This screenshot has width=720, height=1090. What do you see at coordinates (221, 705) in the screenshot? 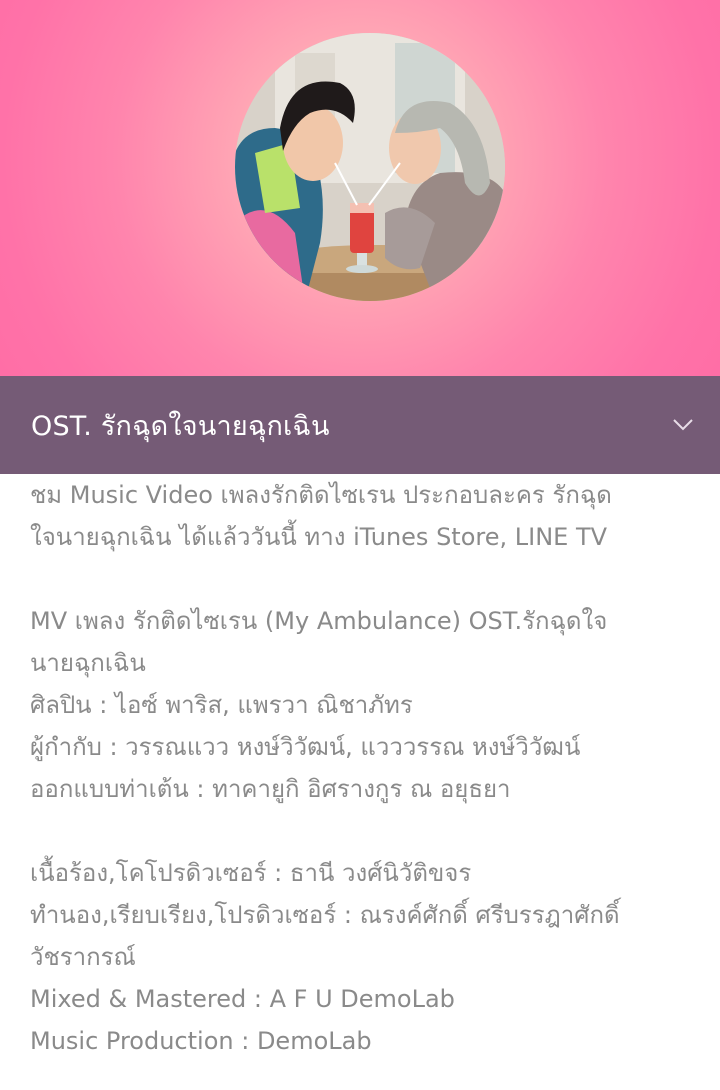
I see `description-line: ศิลปิน : ไอซ์ พาริส, แพรวา ณิชาภัทร` at bounding box center [221, 705].